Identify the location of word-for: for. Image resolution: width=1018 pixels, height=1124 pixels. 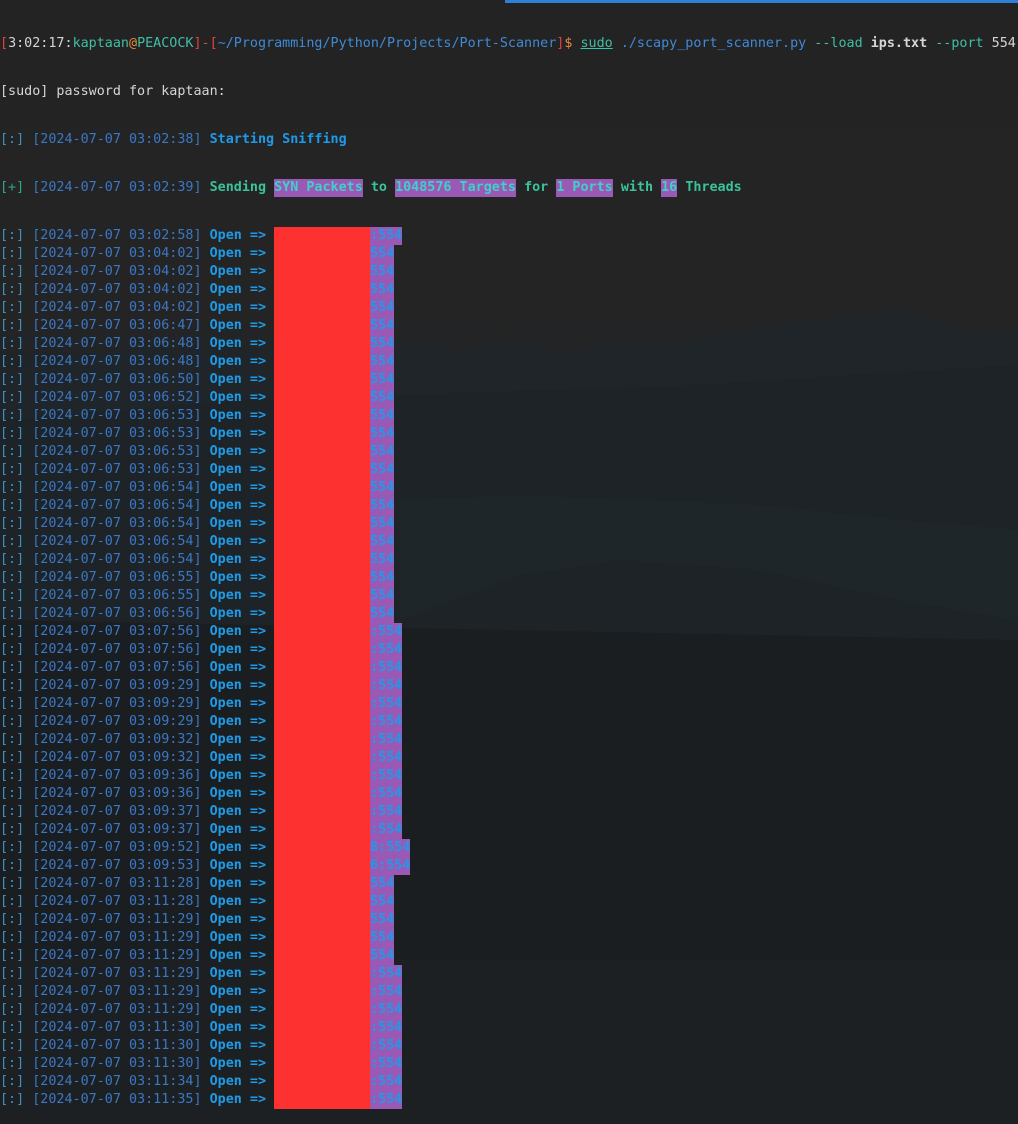
(536, 187).